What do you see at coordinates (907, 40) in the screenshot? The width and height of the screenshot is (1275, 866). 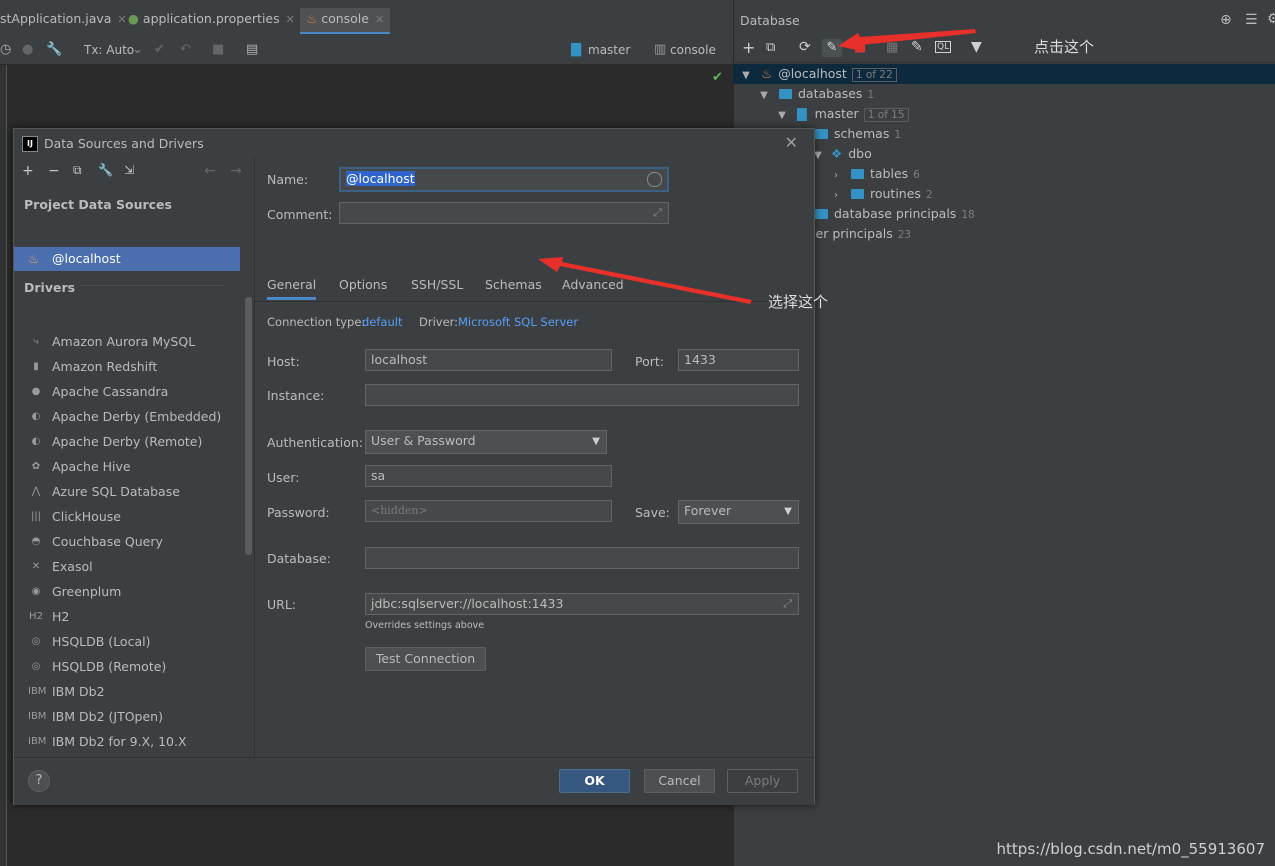 I see `arrow-to-toolbar-icon` at bounding box center [907, 40].